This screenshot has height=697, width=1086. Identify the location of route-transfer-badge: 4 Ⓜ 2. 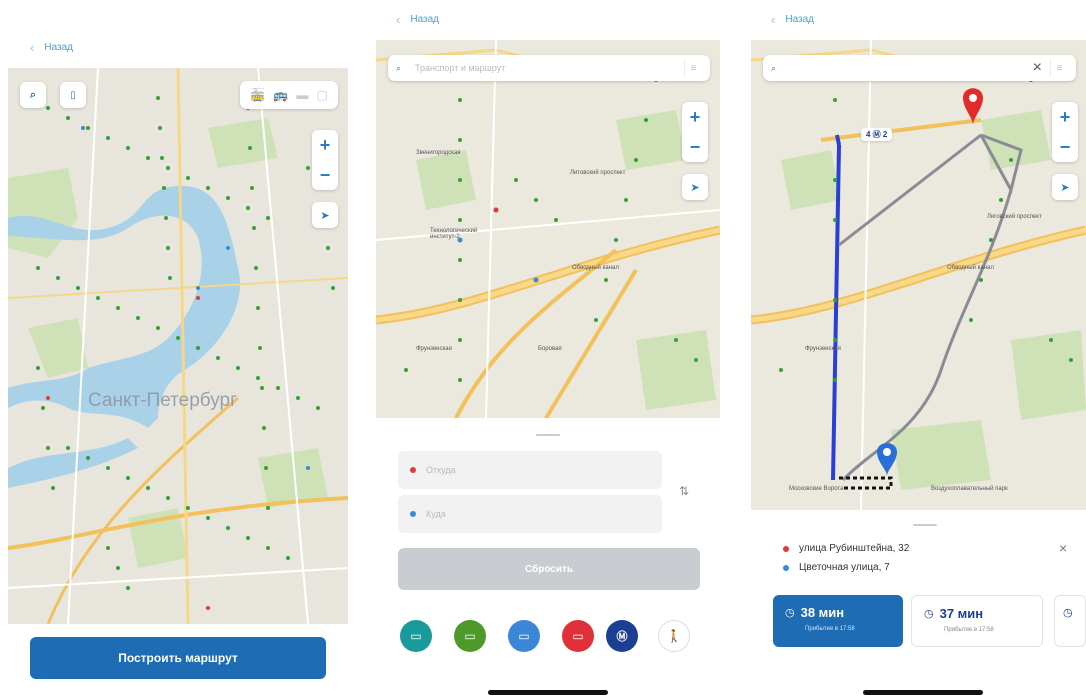
(877, 134).